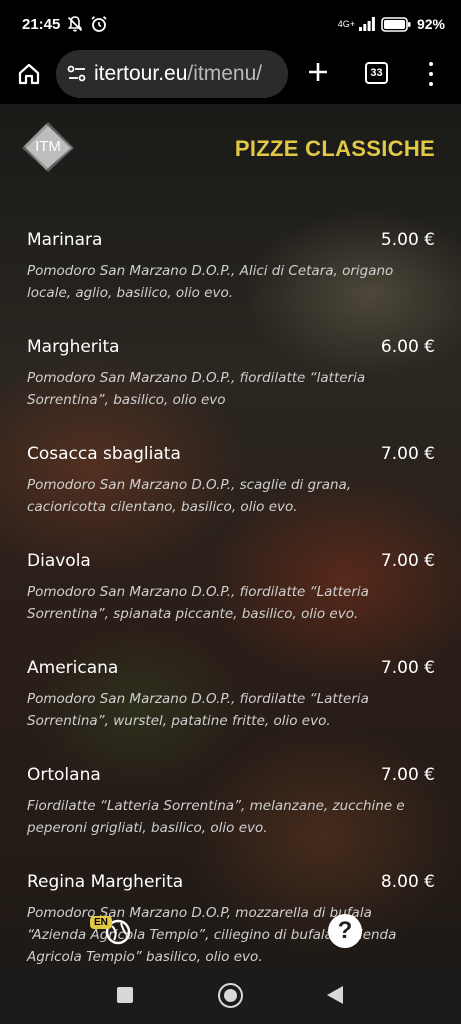  Describe the element at coordinates (101, 922) in the screenshot. I see `language-badge: EN` at that location.